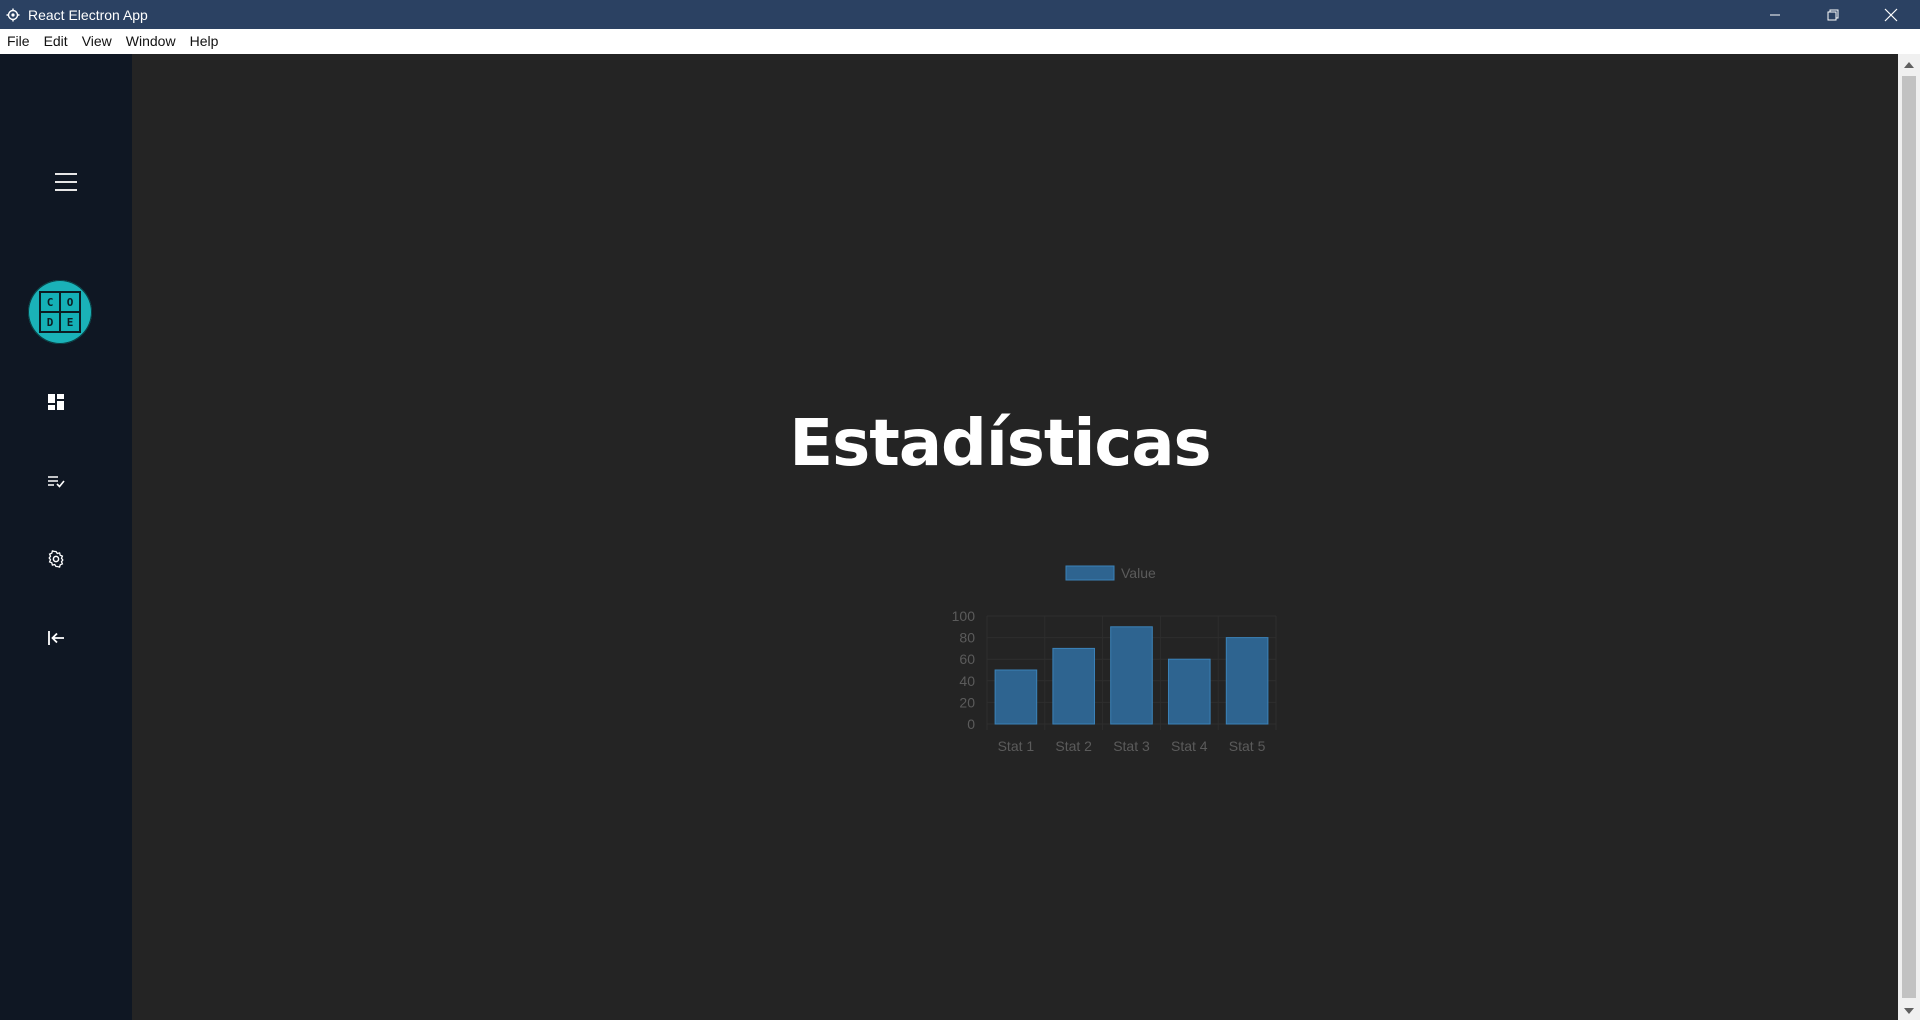  I want to click on app-icon, so click(13, 15).